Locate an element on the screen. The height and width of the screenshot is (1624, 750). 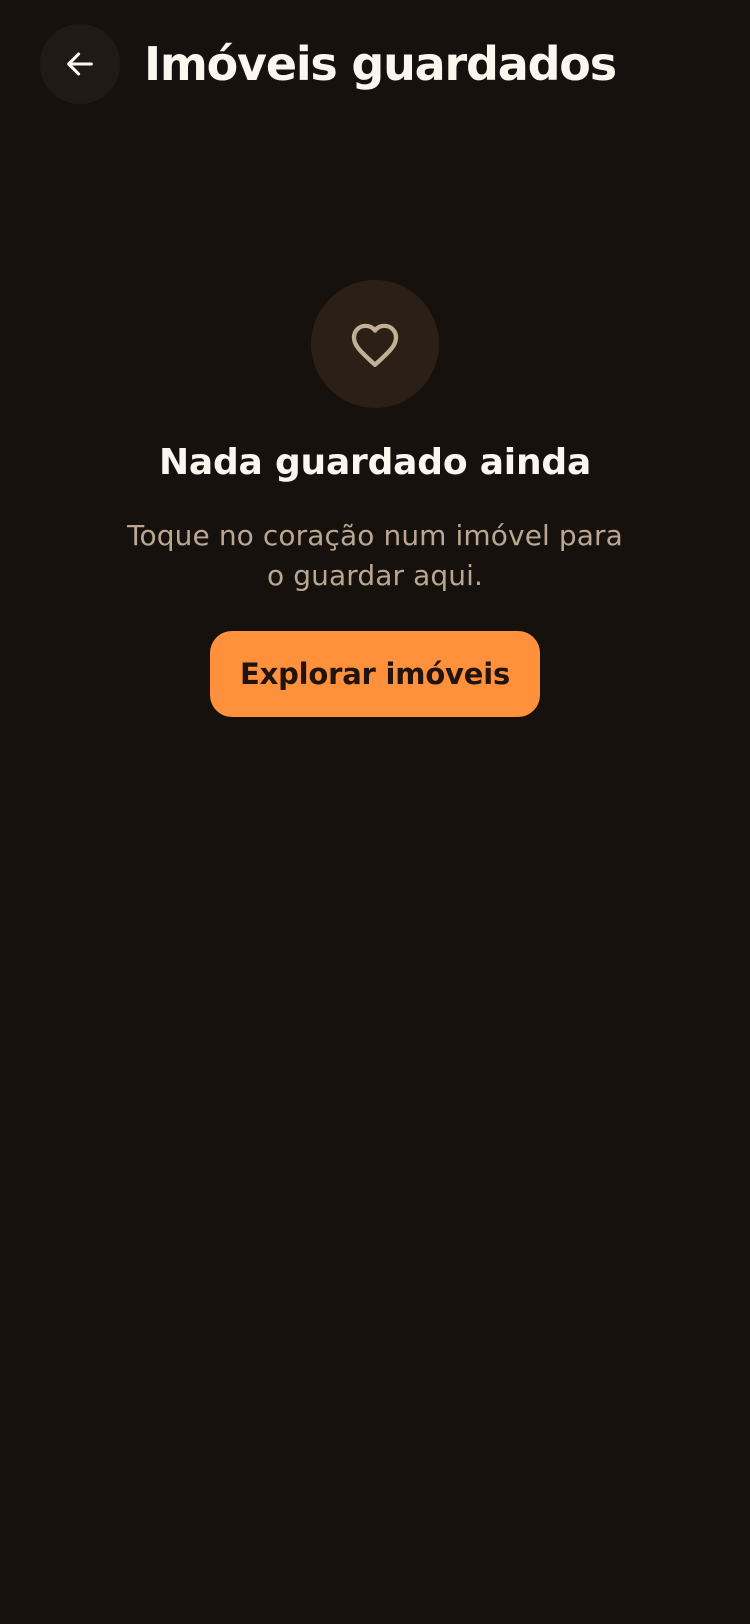
empty-state-title: Nada guardado ainda is located at coordinates (375, 462).